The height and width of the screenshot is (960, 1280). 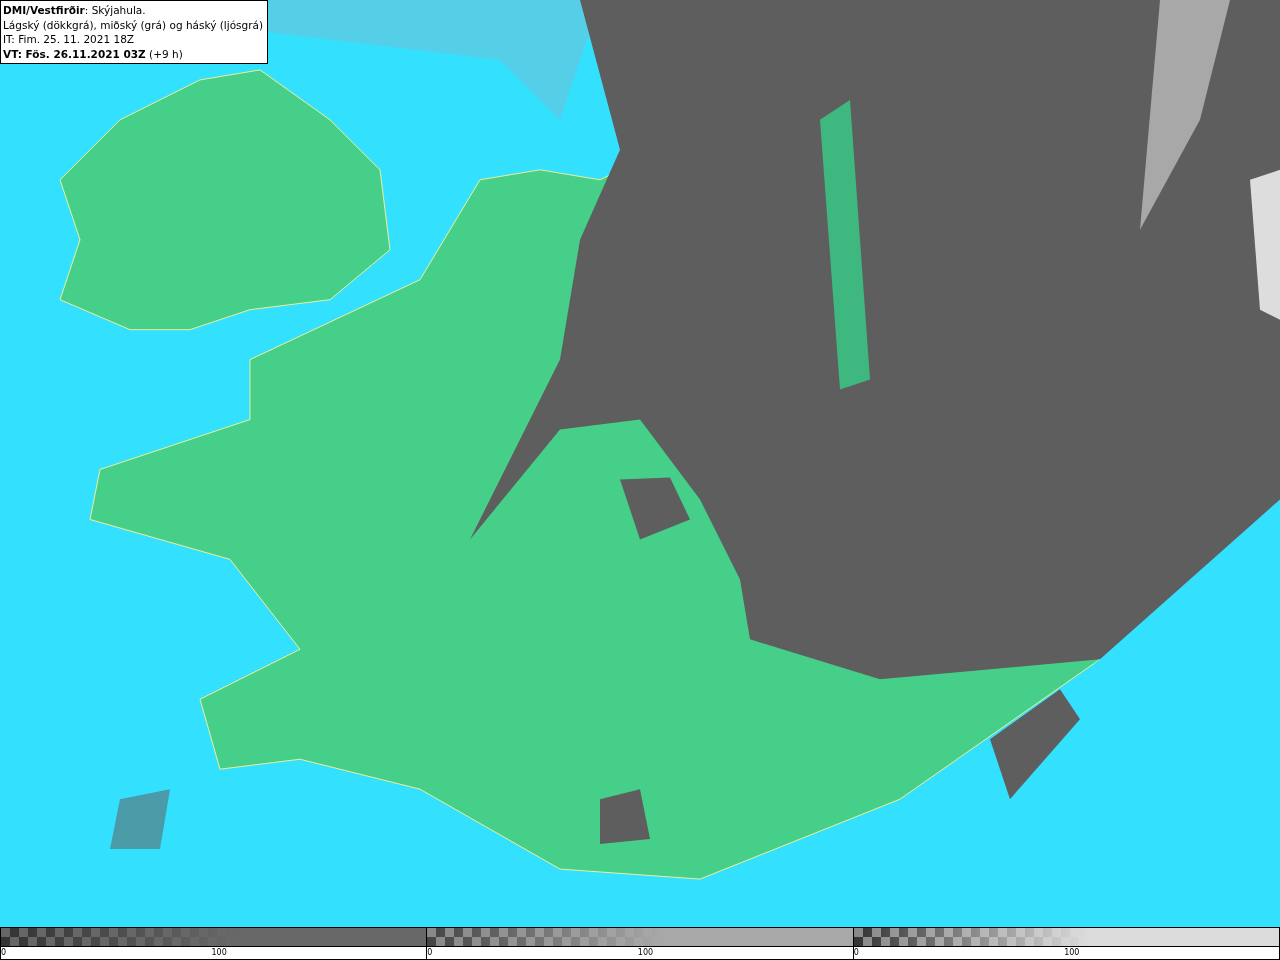 What do you see at coordinates (133, 24) in the screenshot?
I see `legend-text: Lágský (dökkgrá), miðský (grá) og háský (ljósgrá)` at bounding box center [133, 24].